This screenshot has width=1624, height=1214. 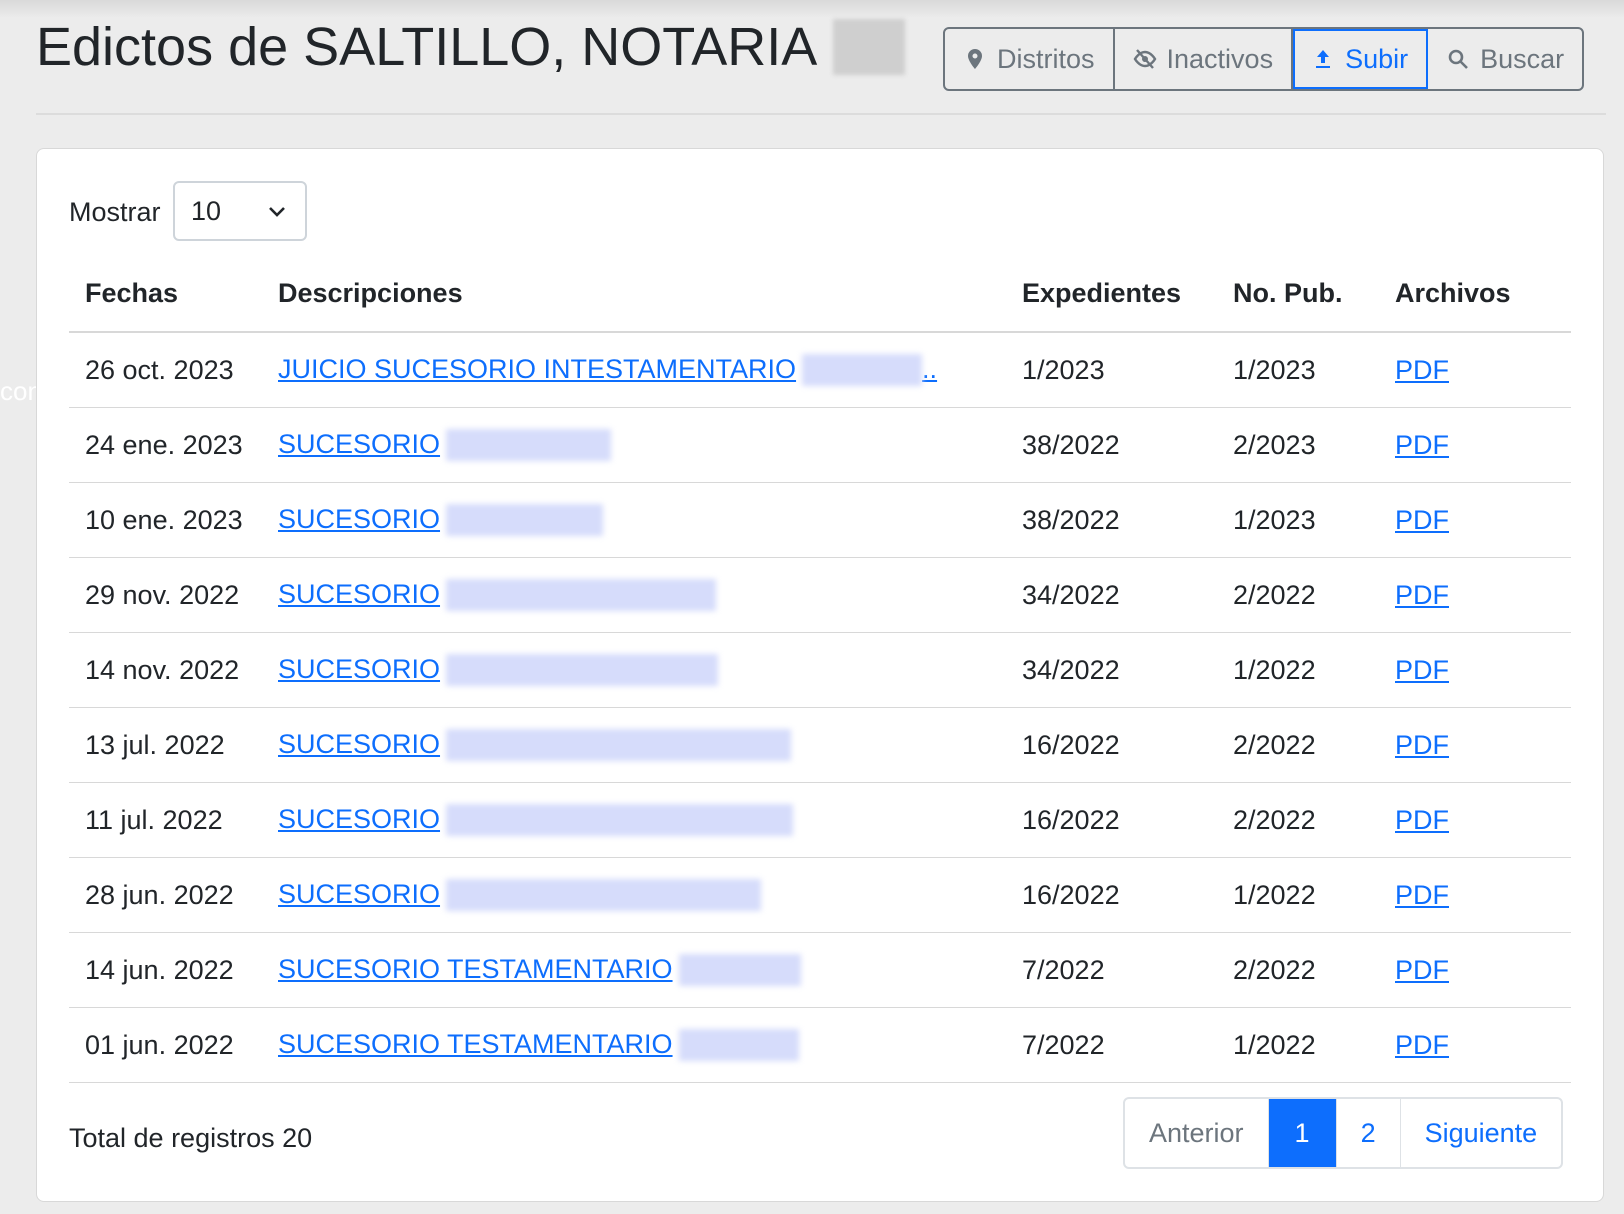 I want to click on date-cell: 10 ene. 2023, so click(x=165, y=520).